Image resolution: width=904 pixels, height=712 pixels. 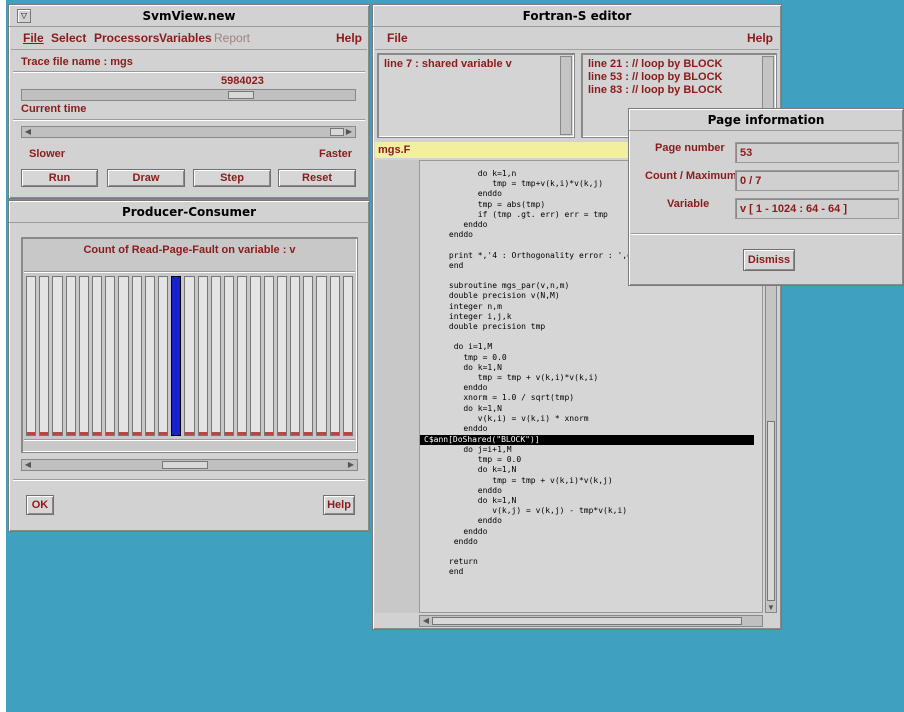 What do you see at coordinates (688, 204) in the screenshot?
I see `variable-label: Variable` at bounding box center [688, 204].